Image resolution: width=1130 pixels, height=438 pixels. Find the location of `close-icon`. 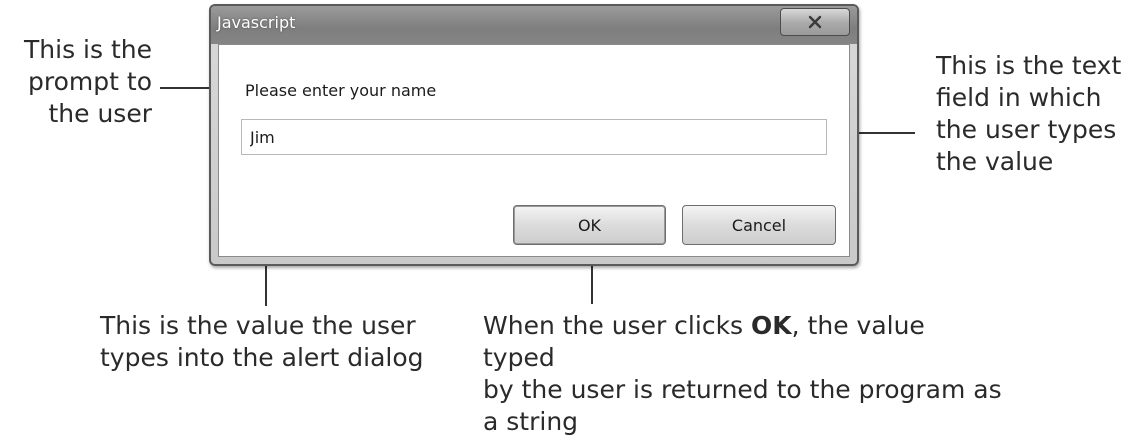

close-icon is located at coordinates (815, 22).